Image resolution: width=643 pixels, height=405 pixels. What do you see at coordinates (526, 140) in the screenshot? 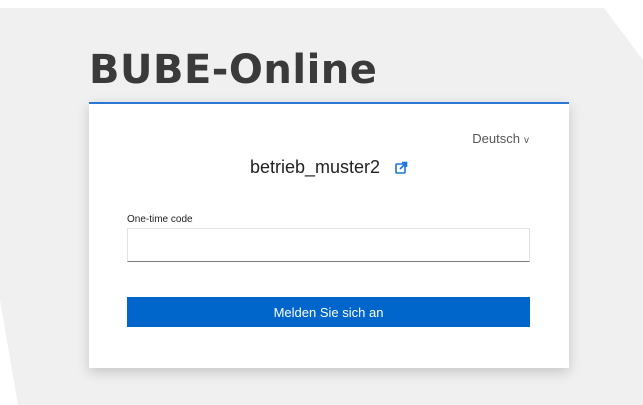
I see `chevron-down-icon: v` at bounding box center [526, 140].